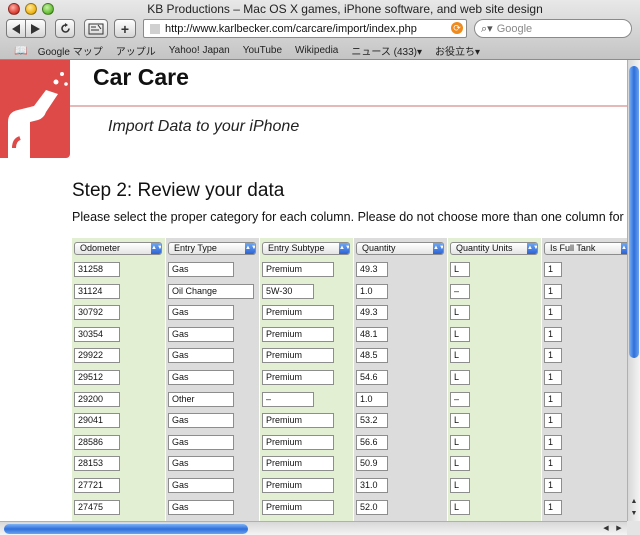  What do you see at coordinates (211, 291) in the screenshot?
I see `grid-cell-input: Oil Change` at bounding box center [211, 291].